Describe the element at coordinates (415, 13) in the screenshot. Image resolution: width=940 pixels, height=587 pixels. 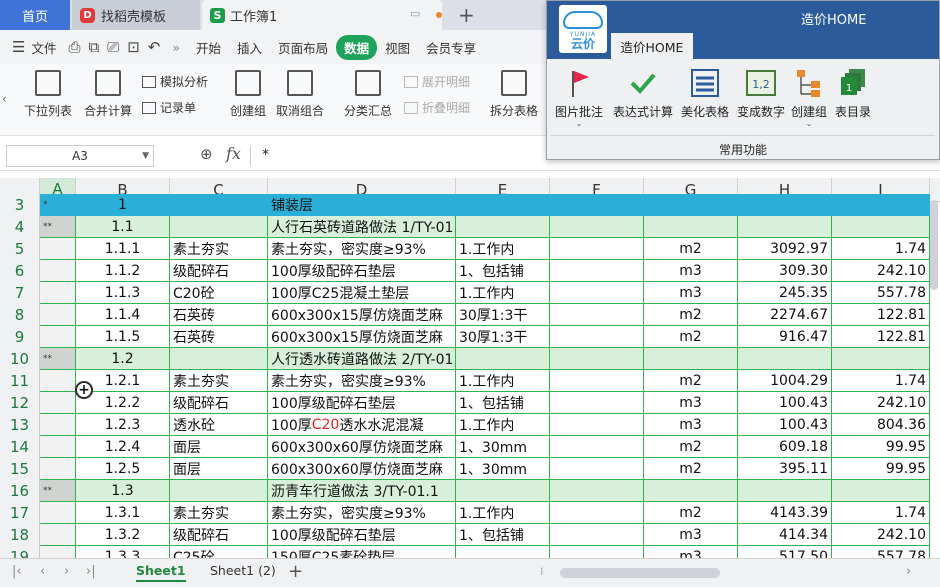
I see `monitor-icon: ▭` at that location.